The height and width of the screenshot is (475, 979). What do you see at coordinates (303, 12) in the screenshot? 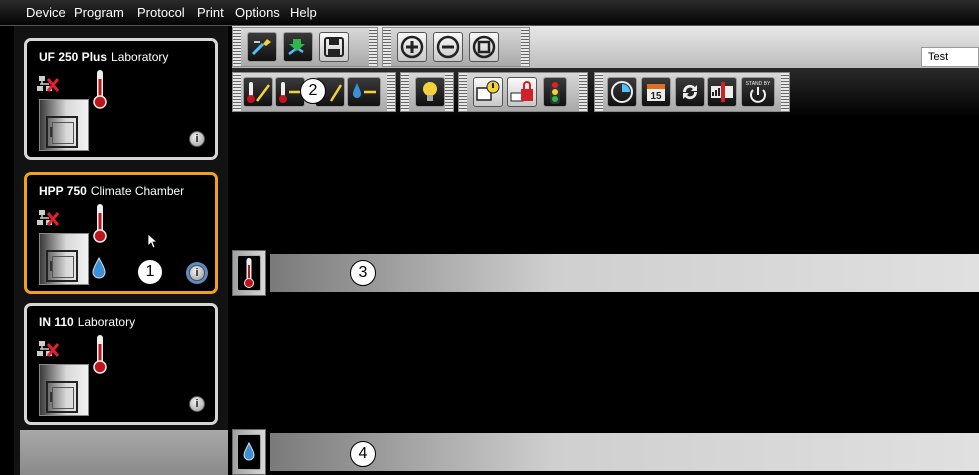
I see `menu-help: Help` at bounding box center [303, 12].